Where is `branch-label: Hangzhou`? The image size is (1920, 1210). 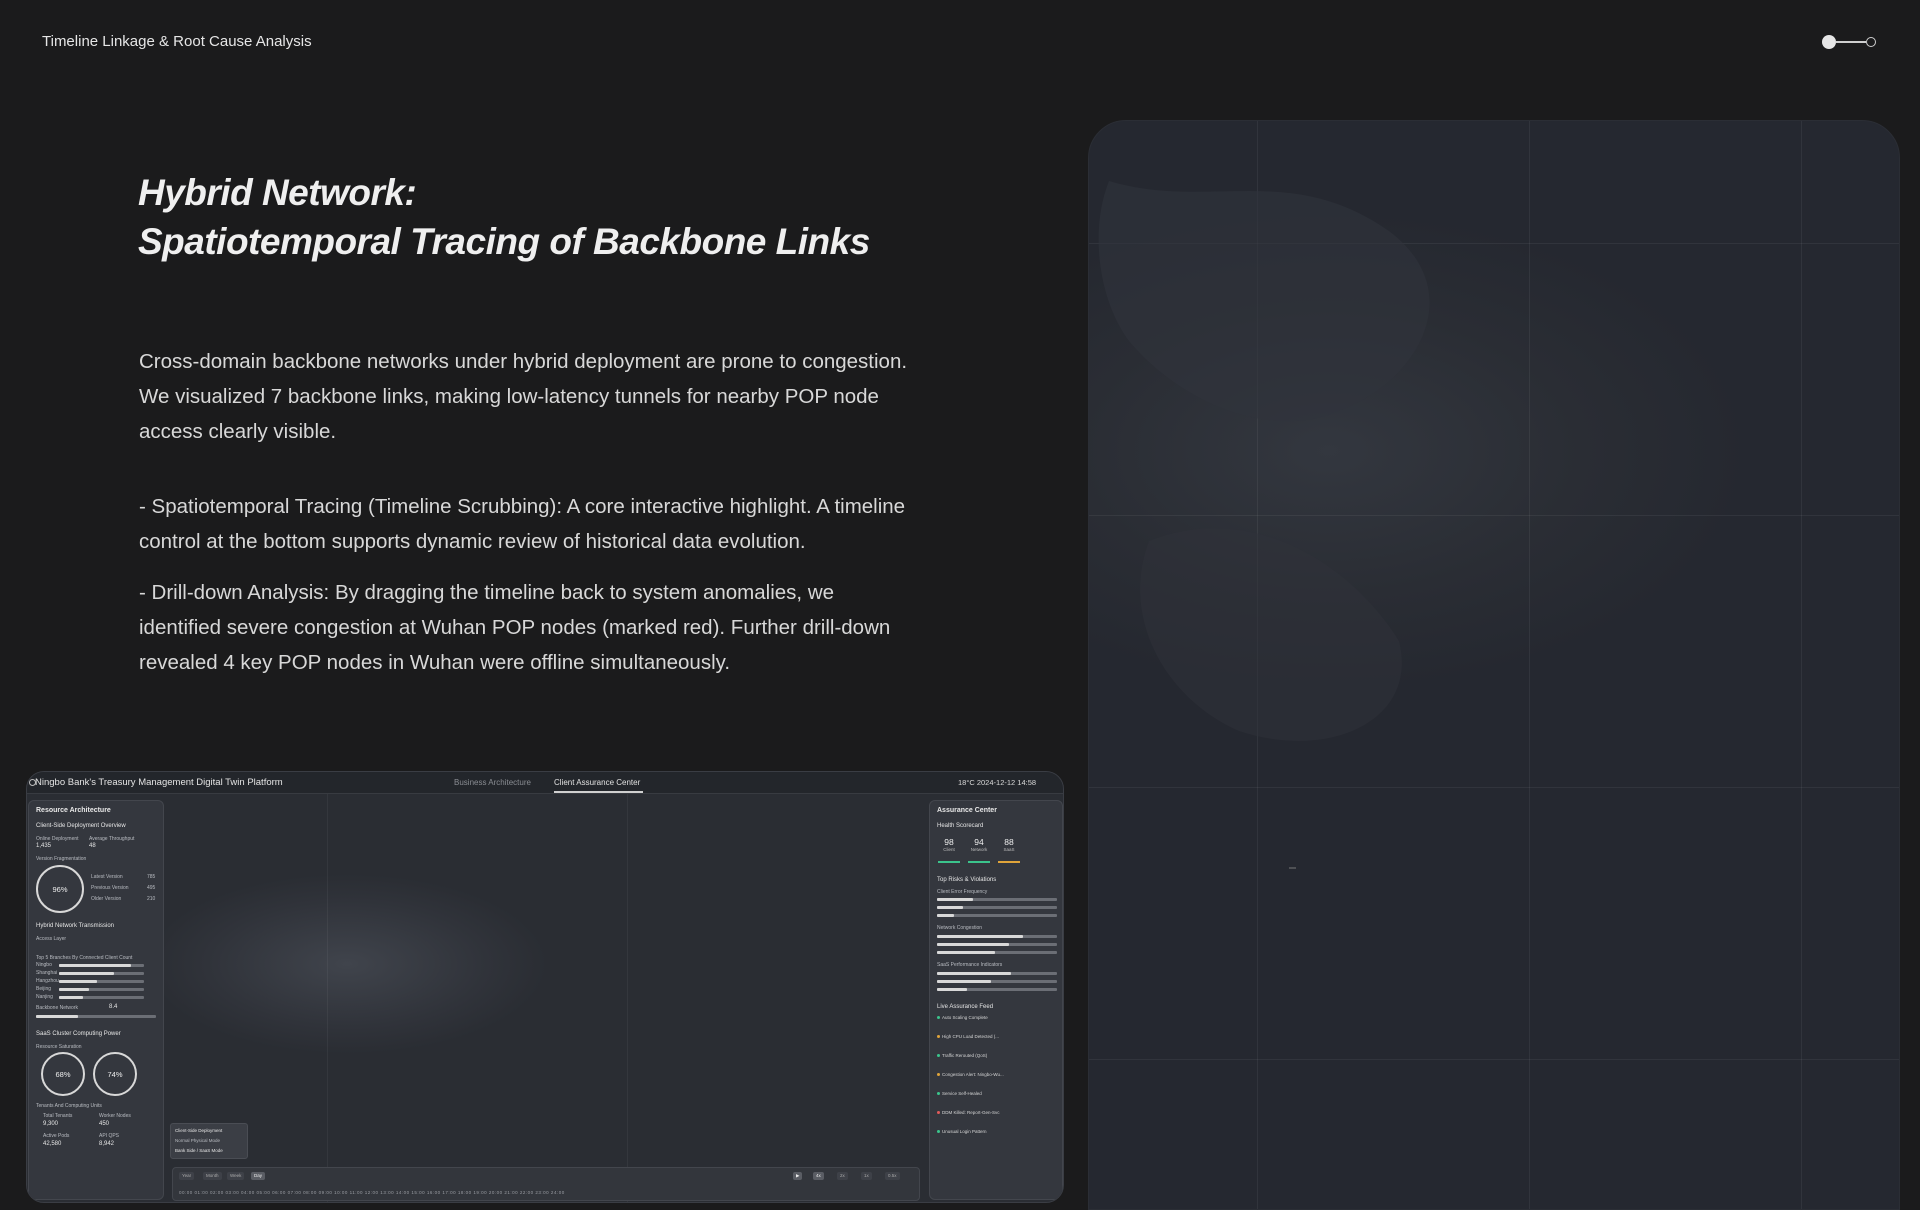
branch-label: Hangzhou is located at coordinates (47, 981).